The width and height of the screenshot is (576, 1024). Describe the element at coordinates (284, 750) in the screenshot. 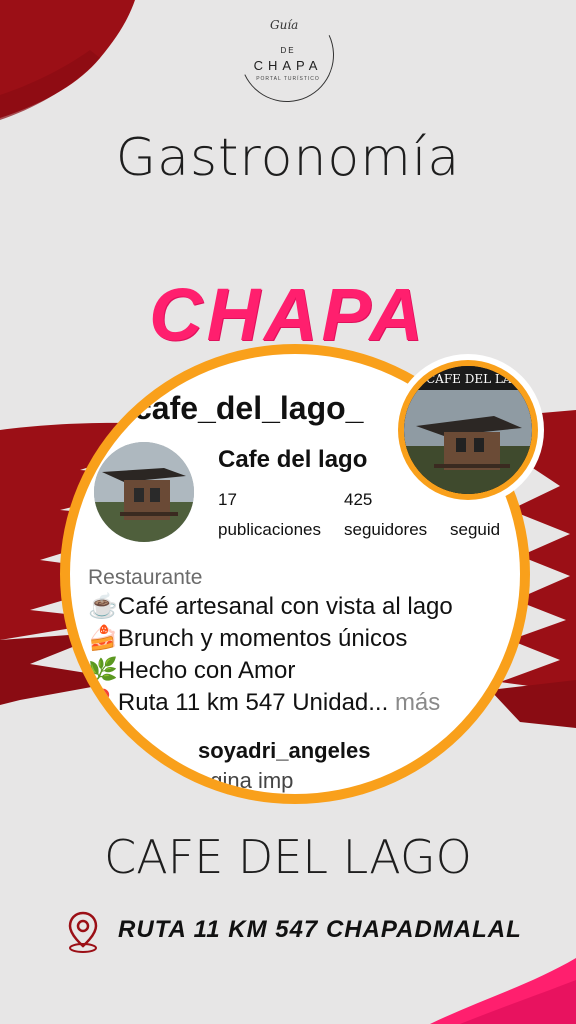

I see `comment-username: soyadri_angeles` at that location.